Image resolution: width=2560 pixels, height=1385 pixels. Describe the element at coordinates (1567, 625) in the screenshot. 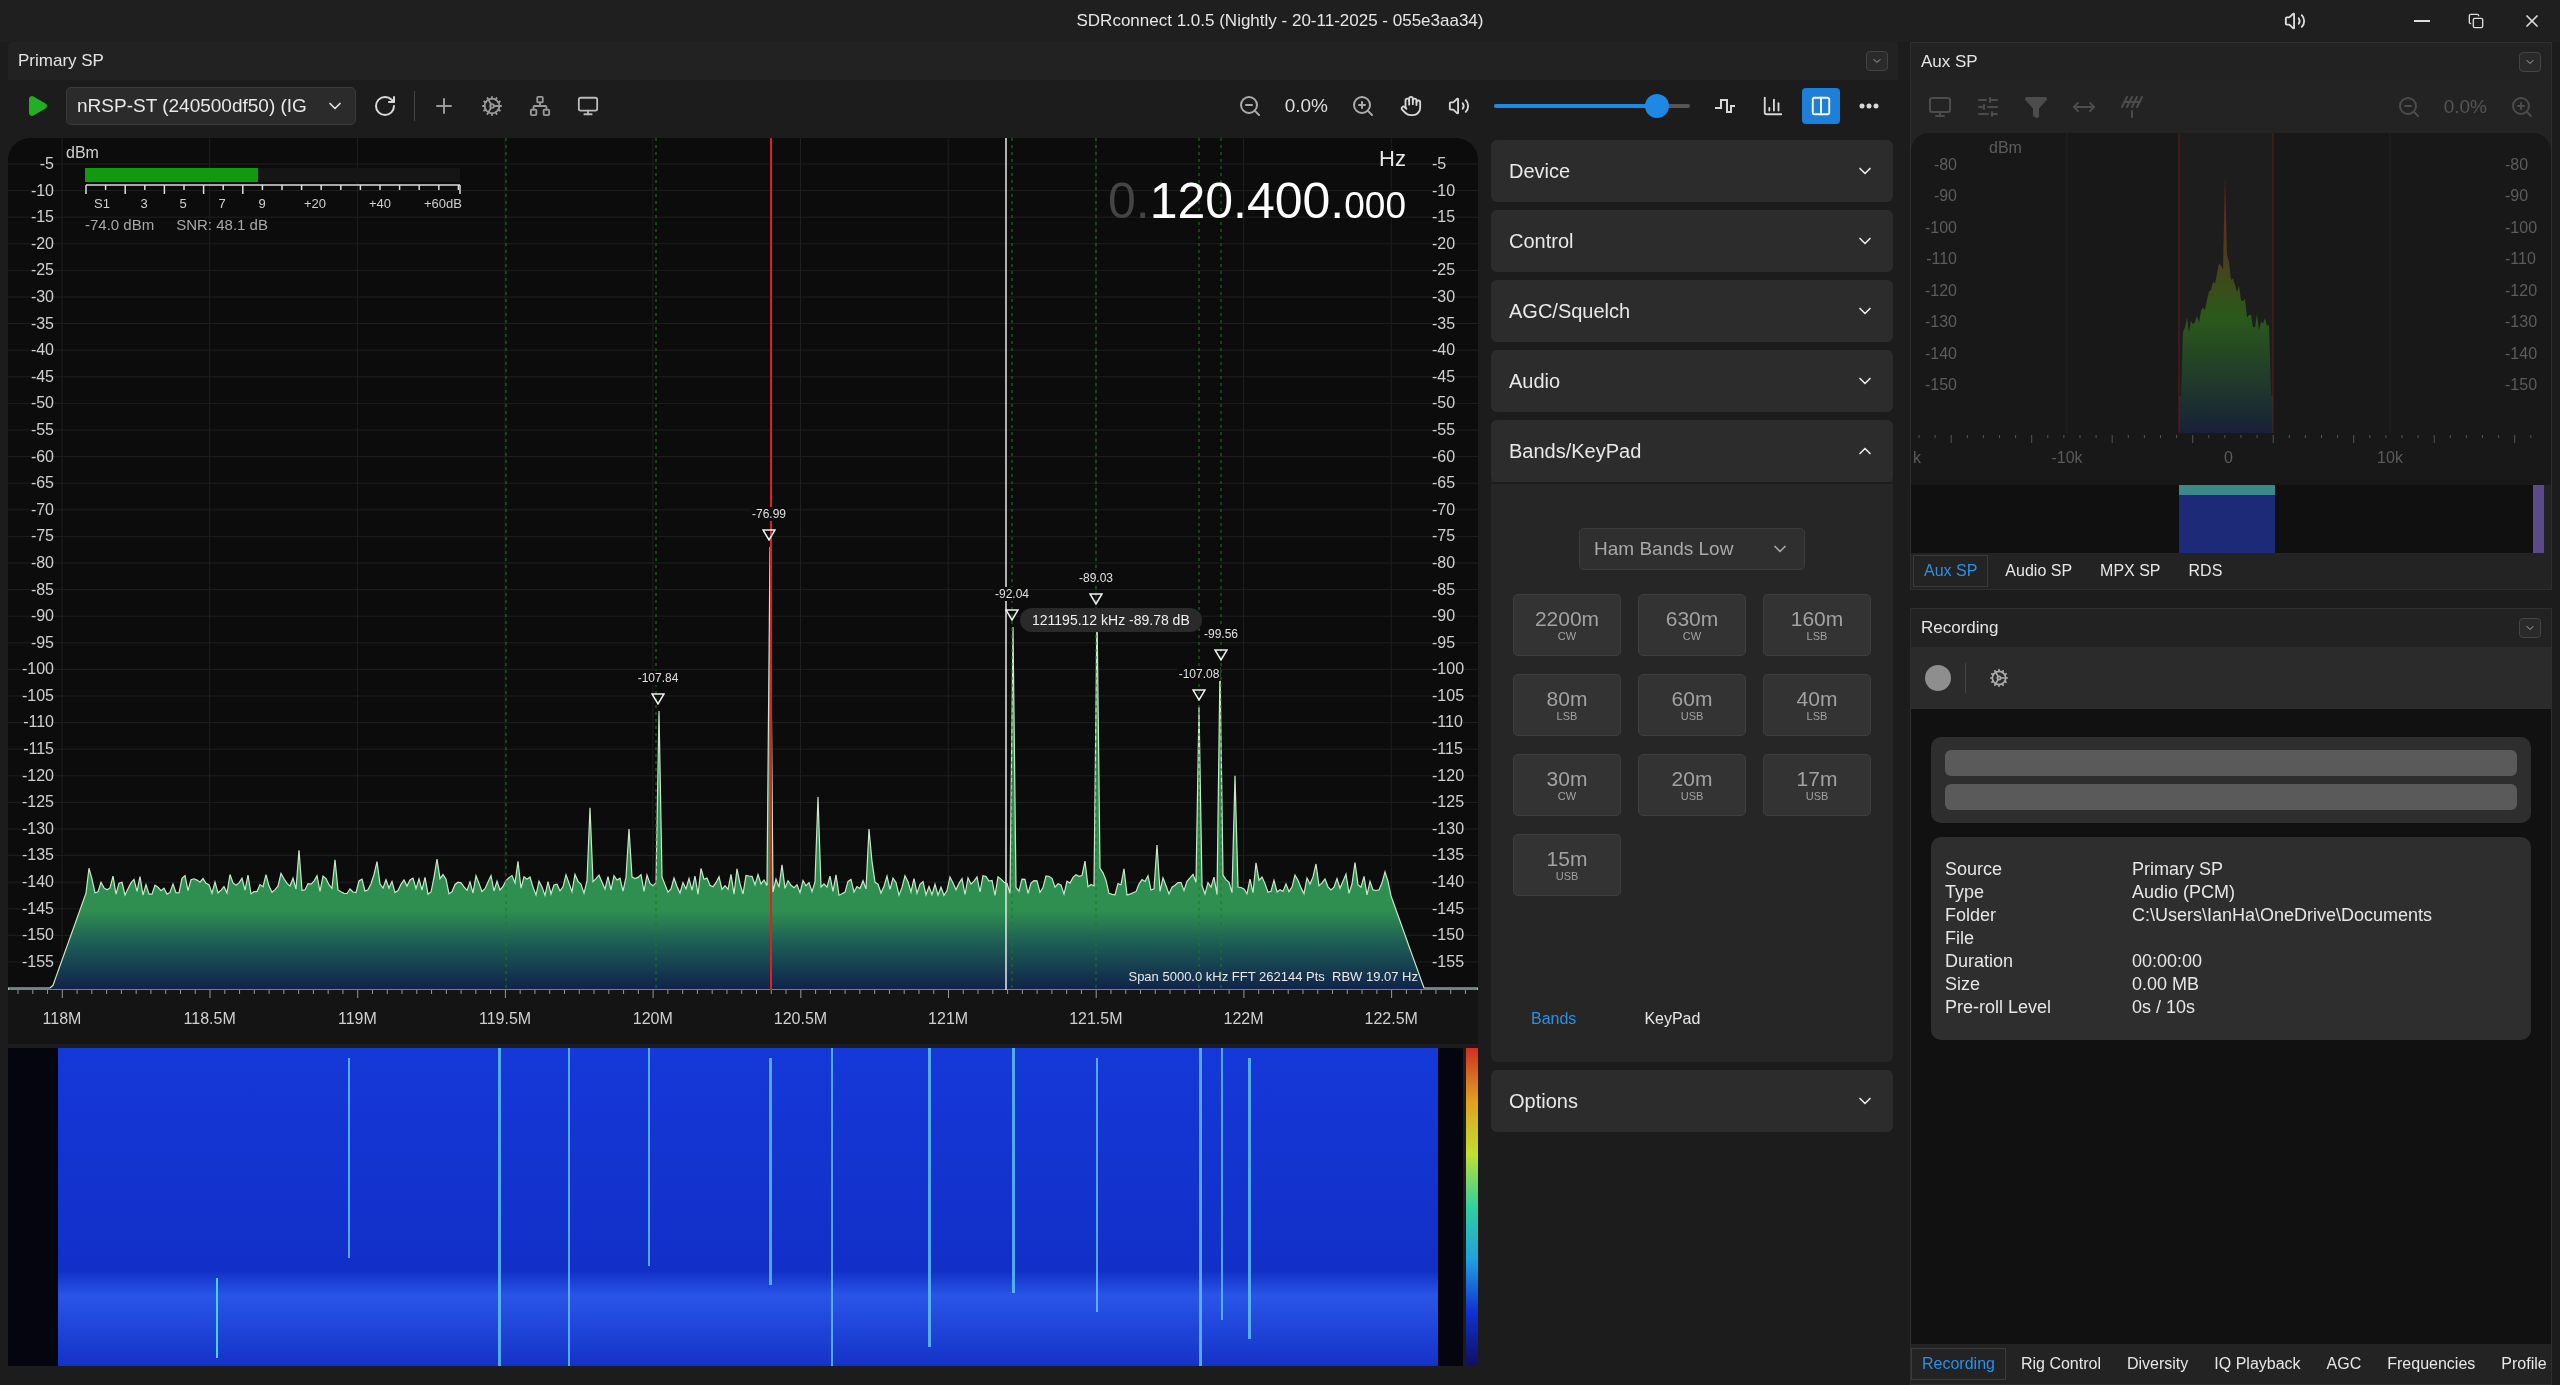

I see `band-button: 2200m CW` at that location.